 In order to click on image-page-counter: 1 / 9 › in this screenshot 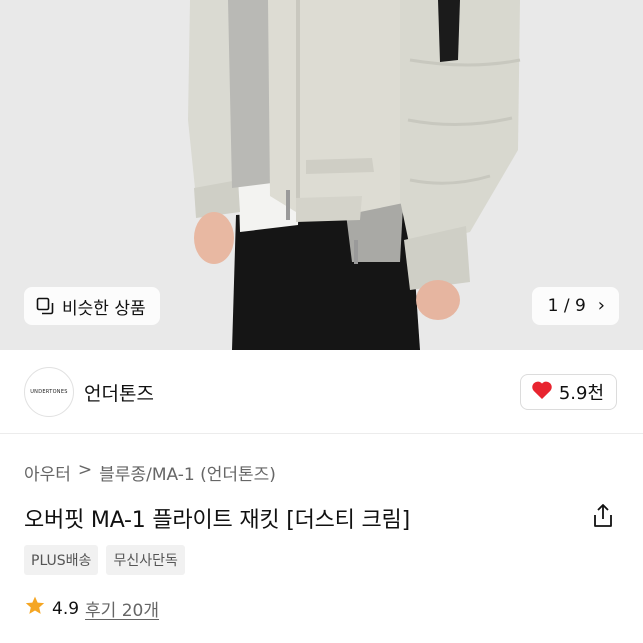, I will do `click(575, 306)`.